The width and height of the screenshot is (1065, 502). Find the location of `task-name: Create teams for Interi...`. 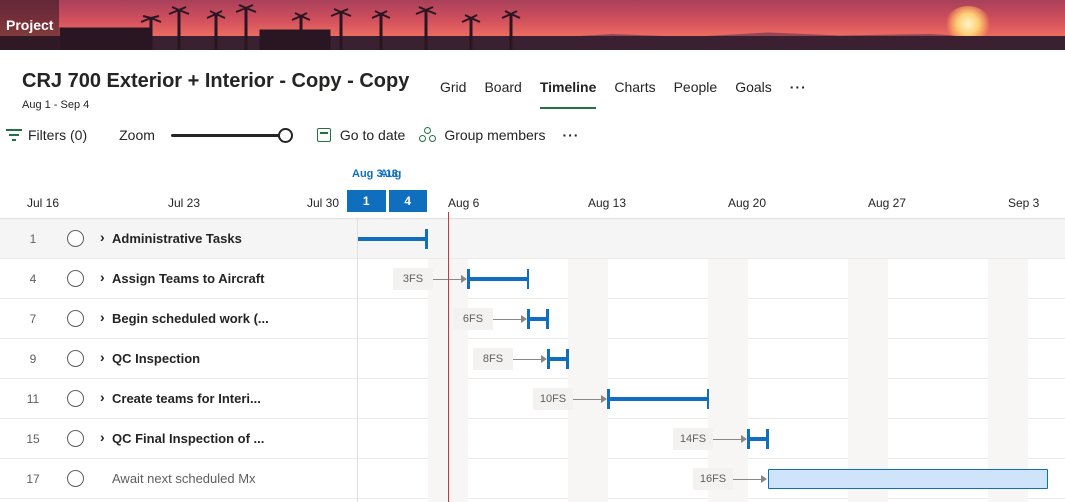

task-name: Create teams for Interi... is located at coordinates (186, 398).